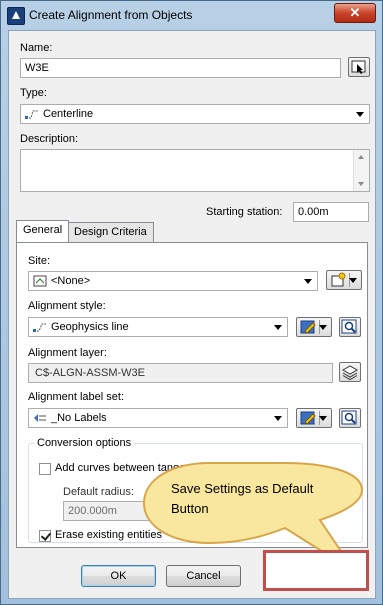  What do you see at coordinates (316, 570) in the screenshot?
I see `save-defaults-highlight` at bounding box center [316, 570].